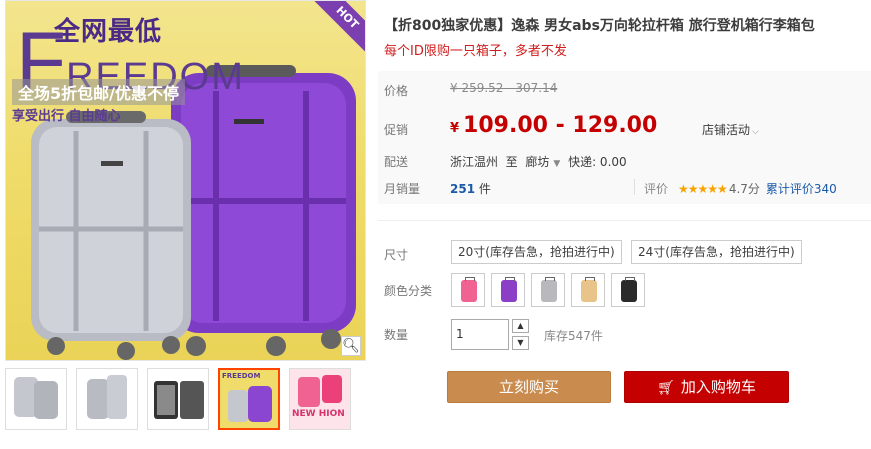 Image resolution: width=871 pixels, height=449 pixels. What do you see at coordinates (744, 189) in the screenshot?
I see `rating-score: 4.7分` at bounding box center [744, 189].